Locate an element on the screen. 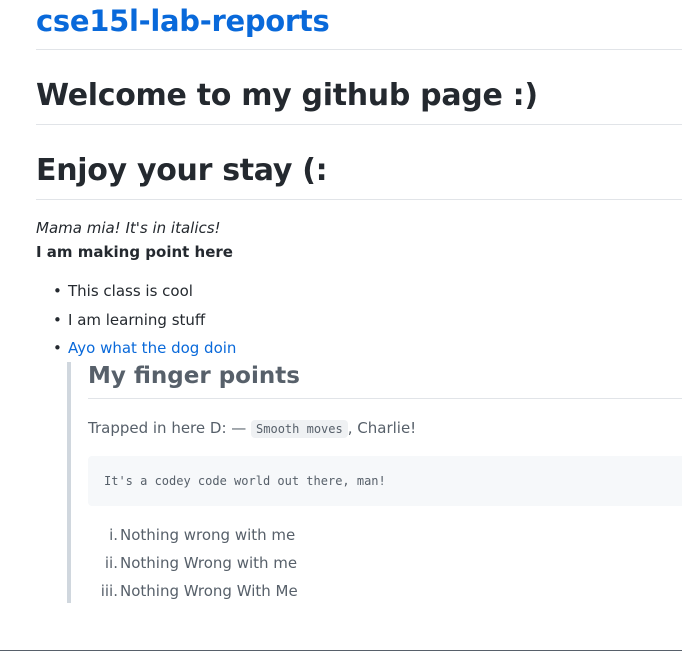 The image size is (682, 651). list-item-text: Nothing Wrong with me is located at coordinates (209, 563).